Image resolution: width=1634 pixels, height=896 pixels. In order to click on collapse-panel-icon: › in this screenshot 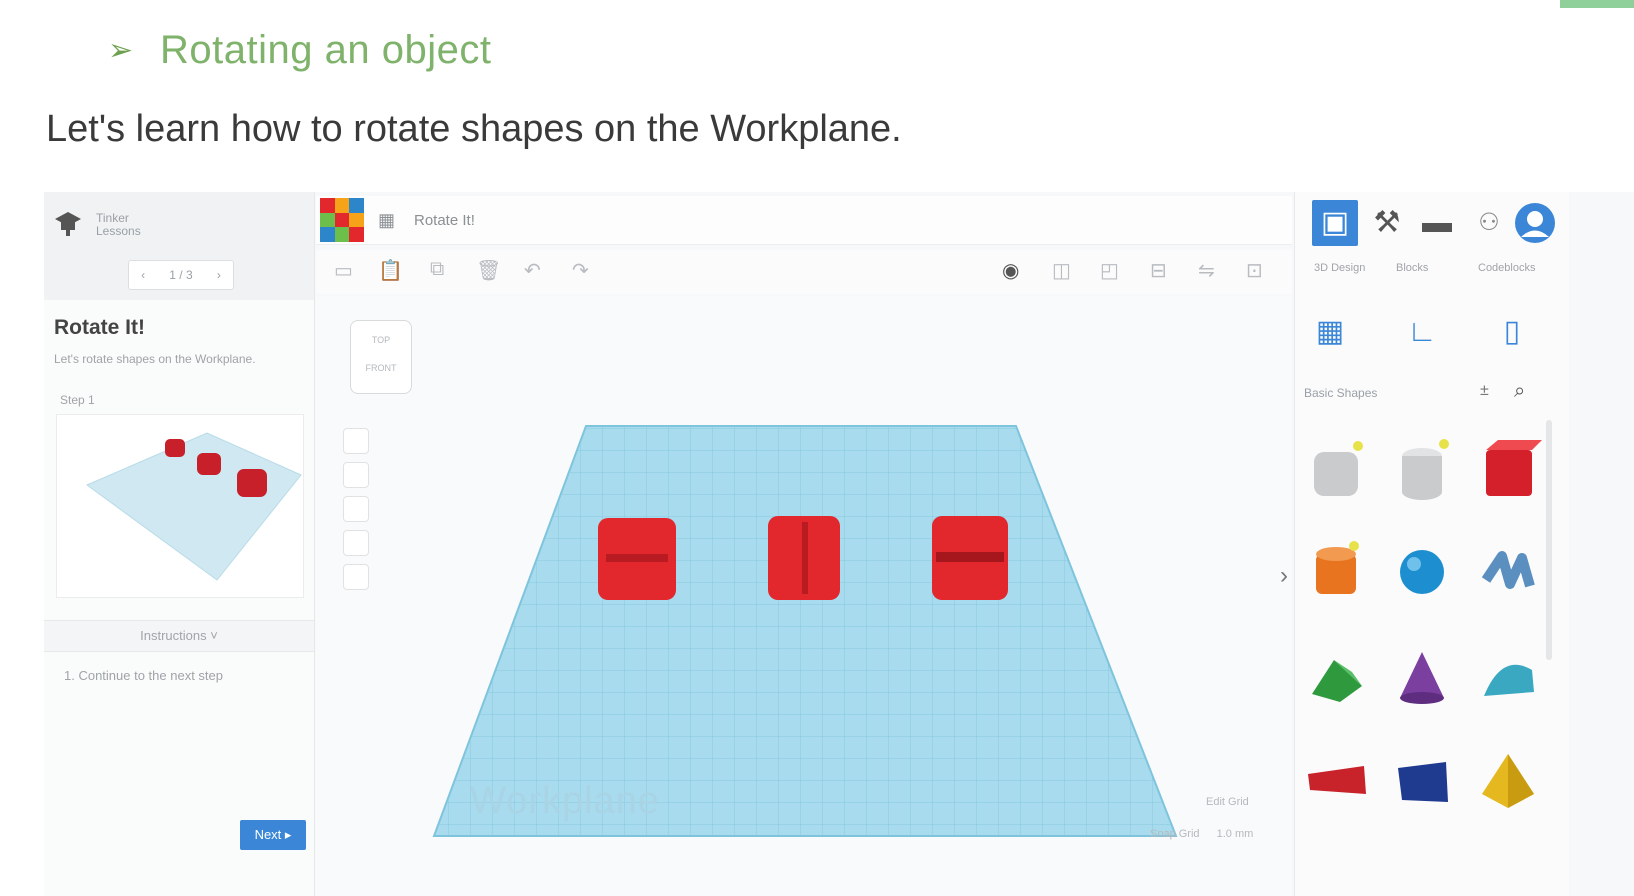, I will do `click(1284, 576)`.